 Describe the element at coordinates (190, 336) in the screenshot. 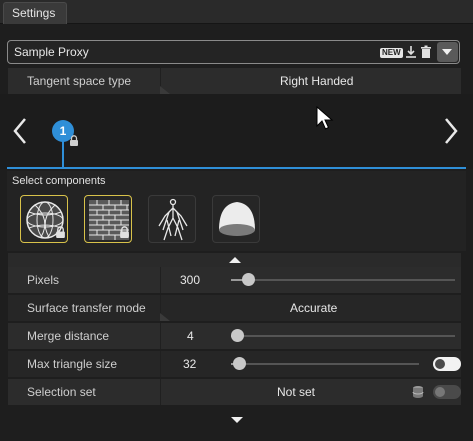

I see `merge-distance-value: 4` at that location.